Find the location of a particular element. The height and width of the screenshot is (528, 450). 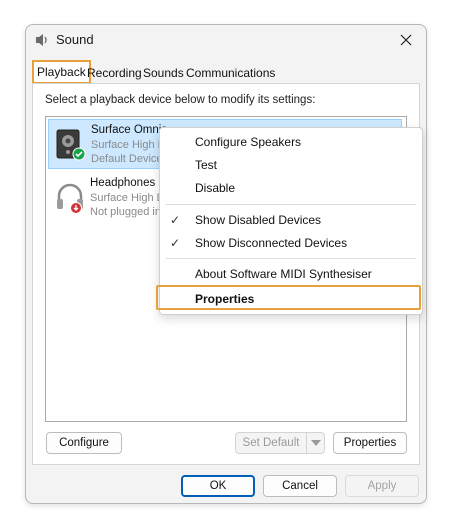

speaker-icon is located at coordinates (41, 40).